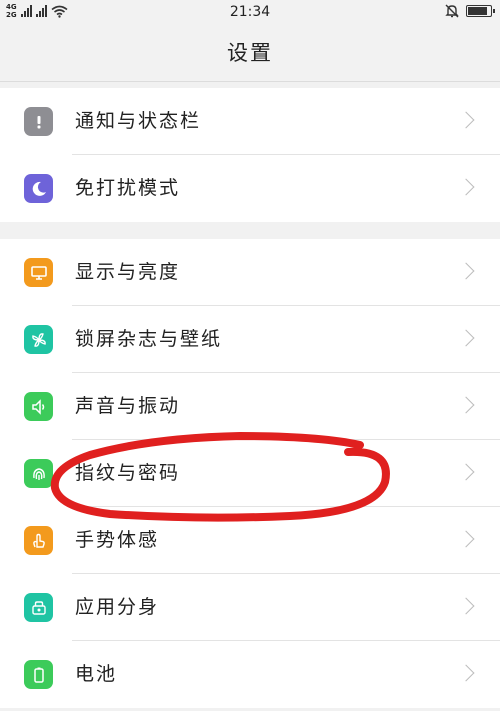 The image size is (500, 711). Describe the element at coordinates (96, 674) in the screenshot. I see `settings-item-label: 电池` at that location.